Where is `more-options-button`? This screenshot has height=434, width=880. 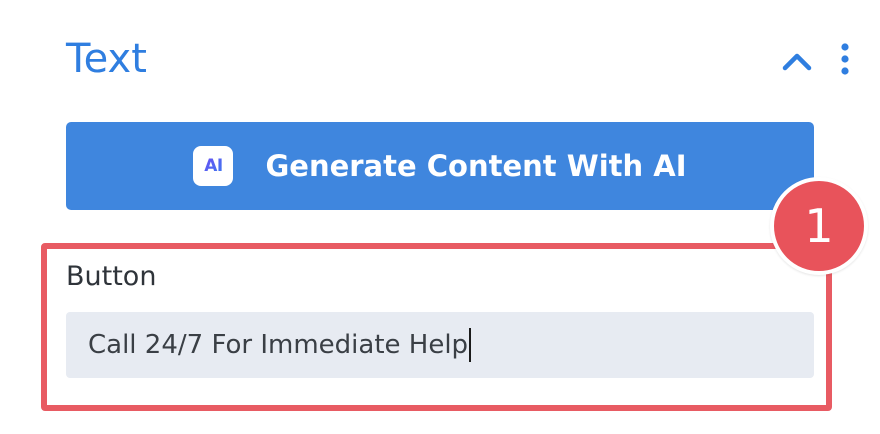 more-options-button is located at coordinates (845, 59).